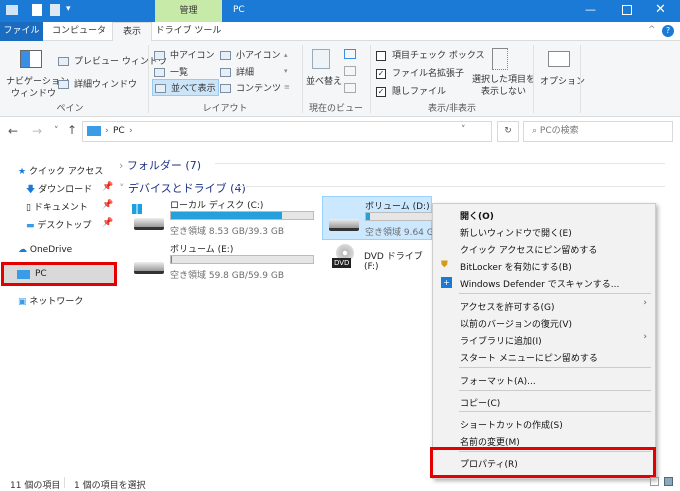  What do you see at coordinates (250, 54) in the screenshot?
I see `layout-small-icons: 小アイコン` at bounding box center [250, 54].